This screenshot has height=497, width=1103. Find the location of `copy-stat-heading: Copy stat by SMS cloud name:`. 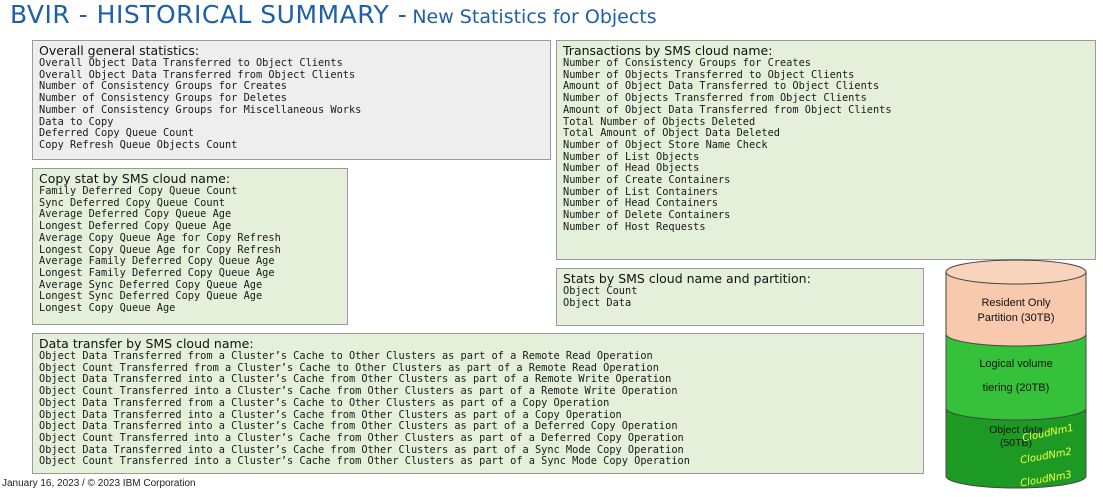

copy-stat-heading: Copy stat by SMS cloud name: is located at coordinates (135, 178).